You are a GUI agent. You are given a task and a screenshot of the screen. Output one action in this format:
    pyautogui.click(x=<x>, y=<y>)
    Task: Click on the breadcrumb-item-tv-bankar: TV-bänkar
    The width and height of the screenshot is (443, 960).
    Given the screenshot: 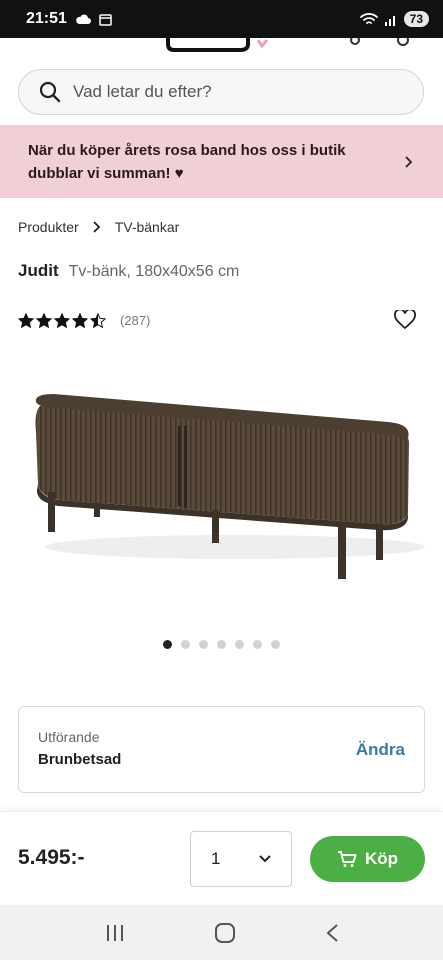 What is the action you would take?
    pyautogui.click(x=147, y=227)
    